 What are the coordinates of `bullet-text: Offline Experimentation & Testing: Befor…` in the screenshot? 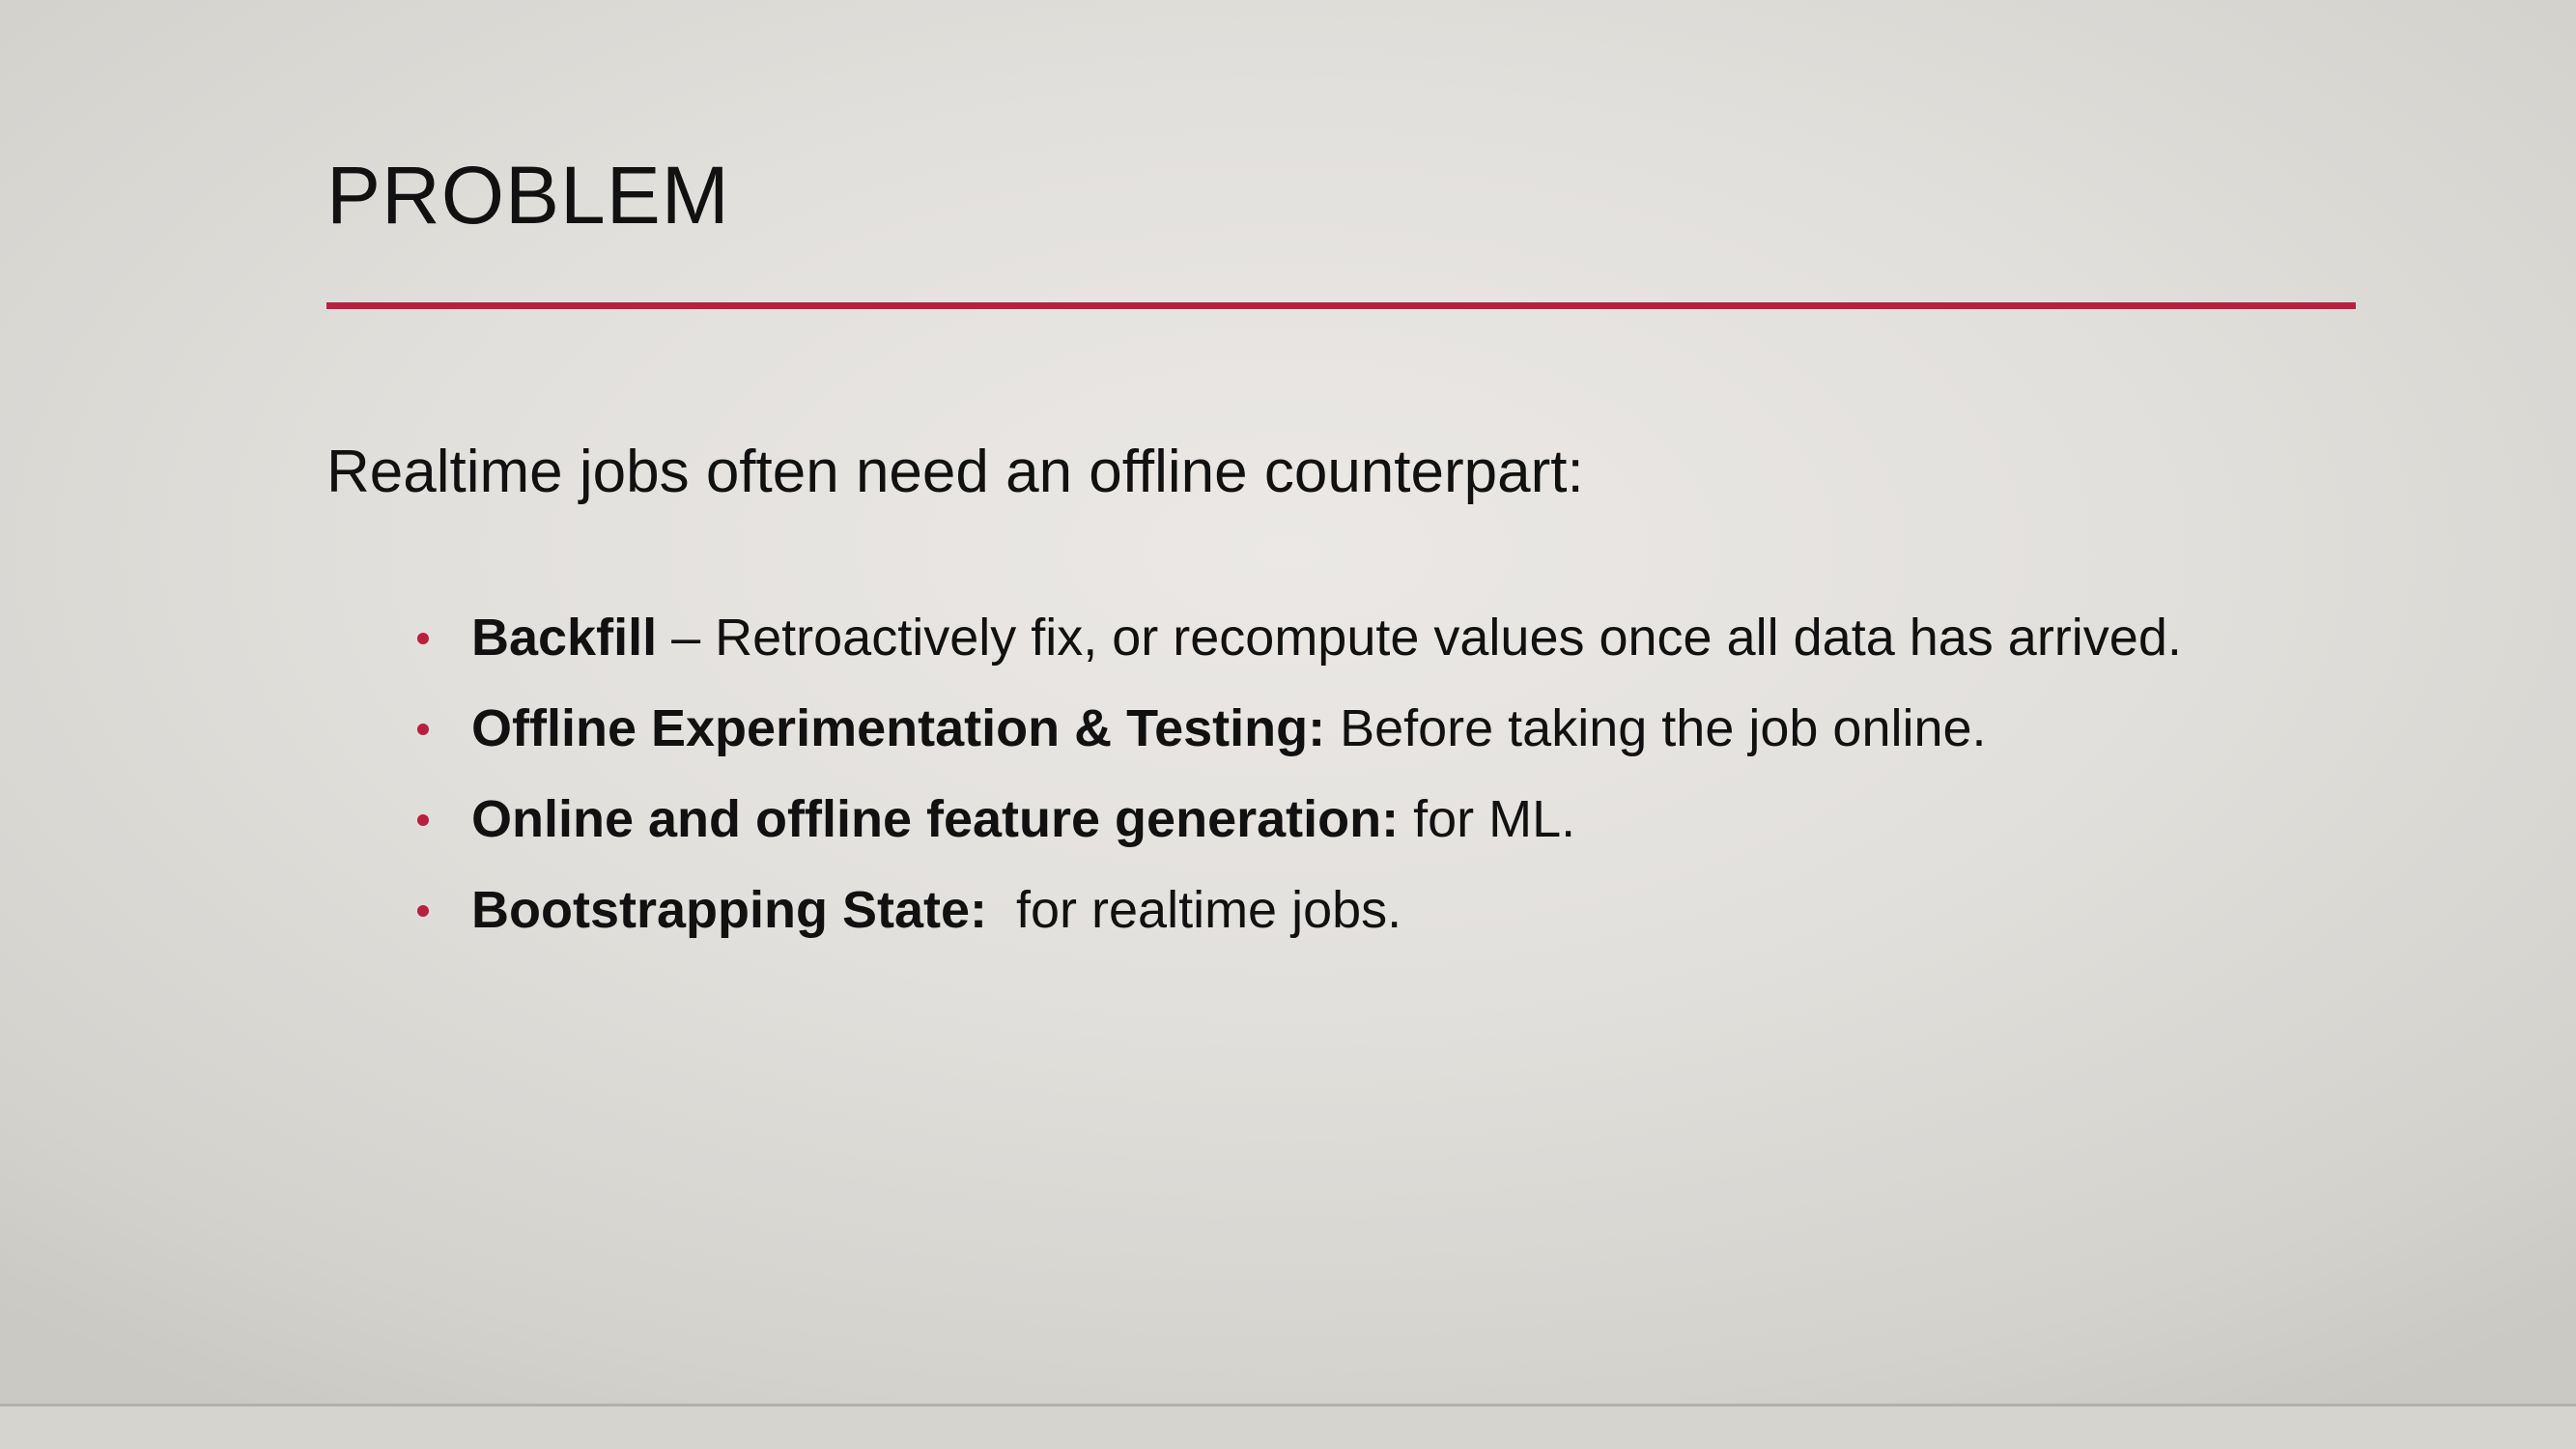 It's located at (1229, 728).